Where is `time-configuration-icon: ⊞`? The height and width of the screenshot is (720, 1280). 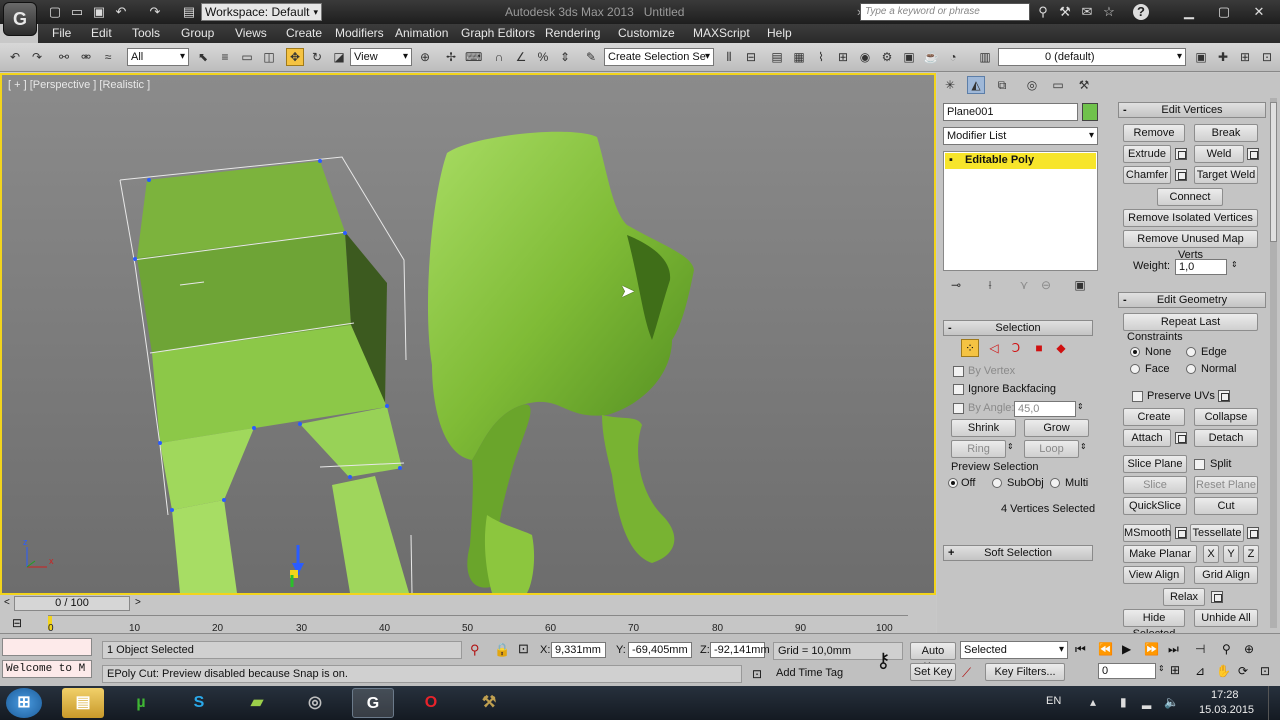
time-configuration-icon: ⊞ is located at coordinates (1175, 670).